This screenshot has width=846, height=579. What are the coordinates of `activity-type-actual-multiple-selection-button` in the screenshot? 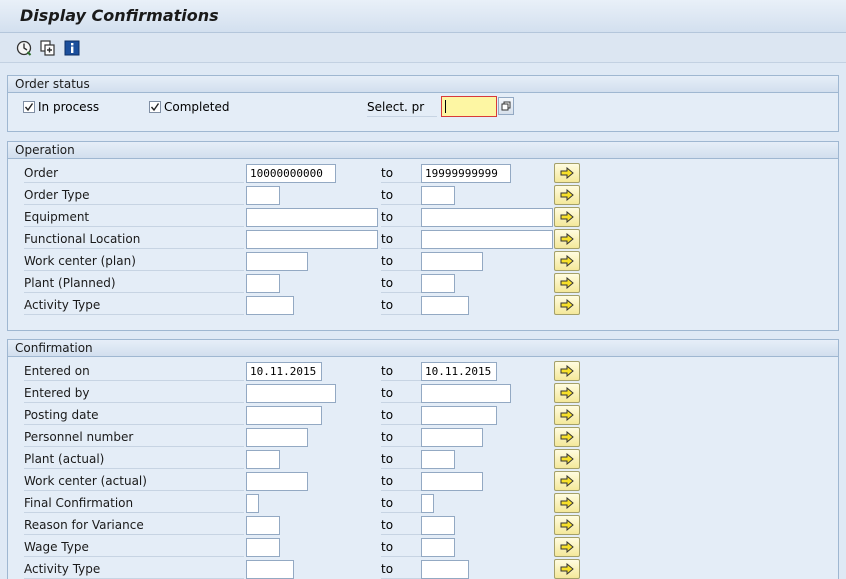 It's located at (567, 569).